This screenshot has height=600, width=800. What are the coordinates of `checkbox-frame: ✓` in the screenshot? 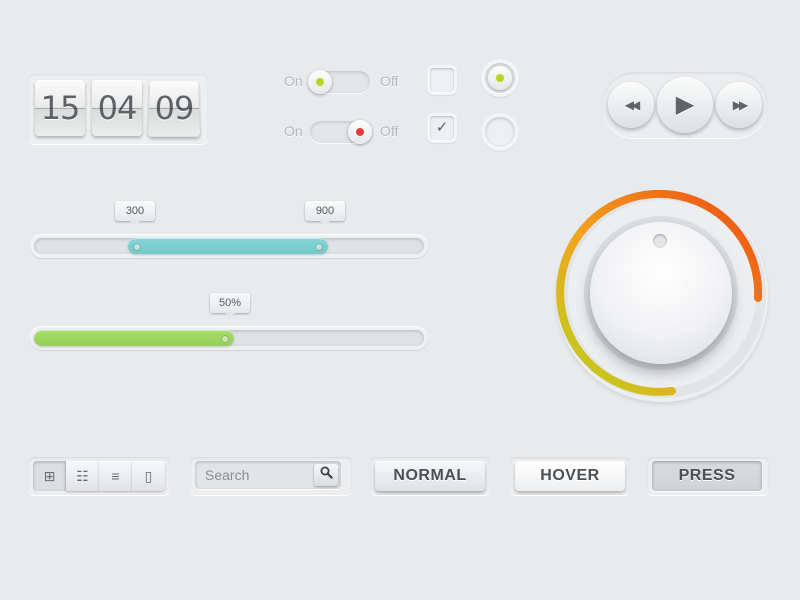 It's located at (442, 128).